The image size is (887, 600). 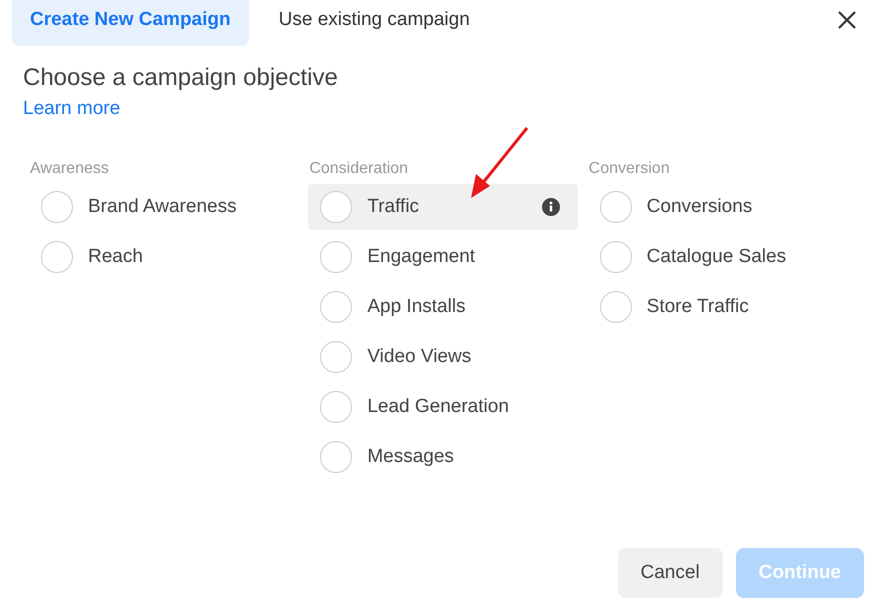 I want to click on option-label: Catalogue Sales, so click(x=717, y=257).